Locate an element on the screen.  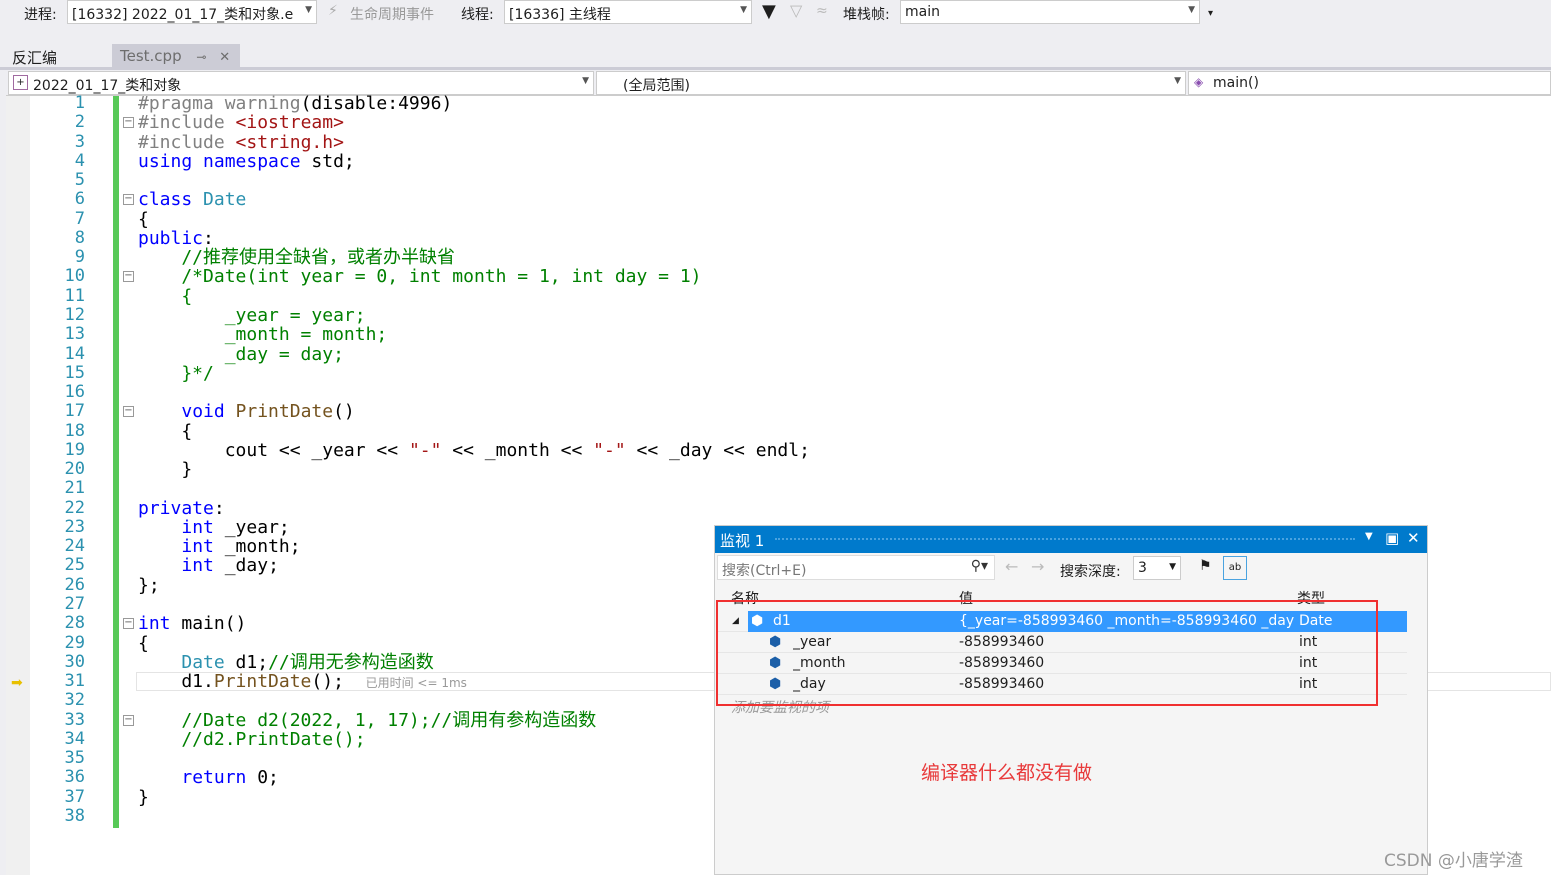
code-token: << _month << is located at coordinates (517, 450).